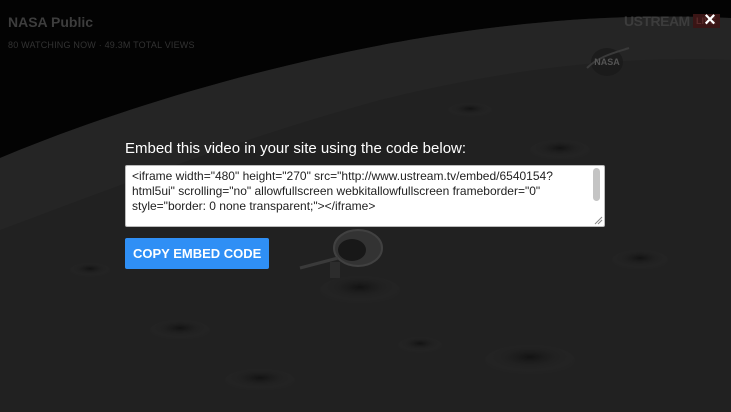 This screenshot has height=412, width=731. Describe the element at coordinates (710, 20) in the screenshot. I see `close-button: ×` at that location.